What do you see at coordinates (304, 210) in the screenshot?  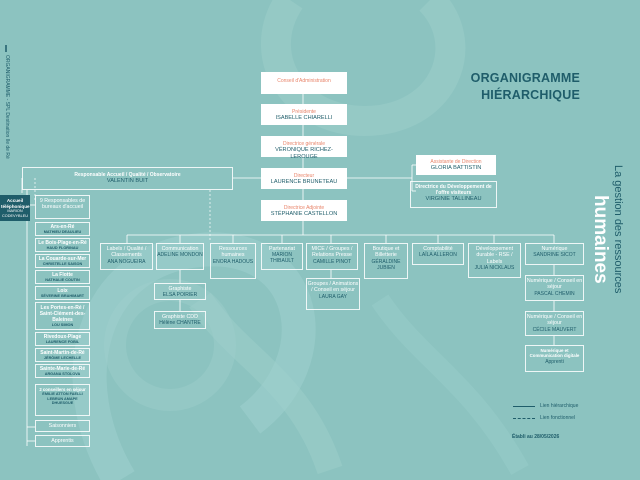 I see `deputy-box: Directrice Adjointe STÉPHANIE CASTELLON` at bounding box center [304, 210].